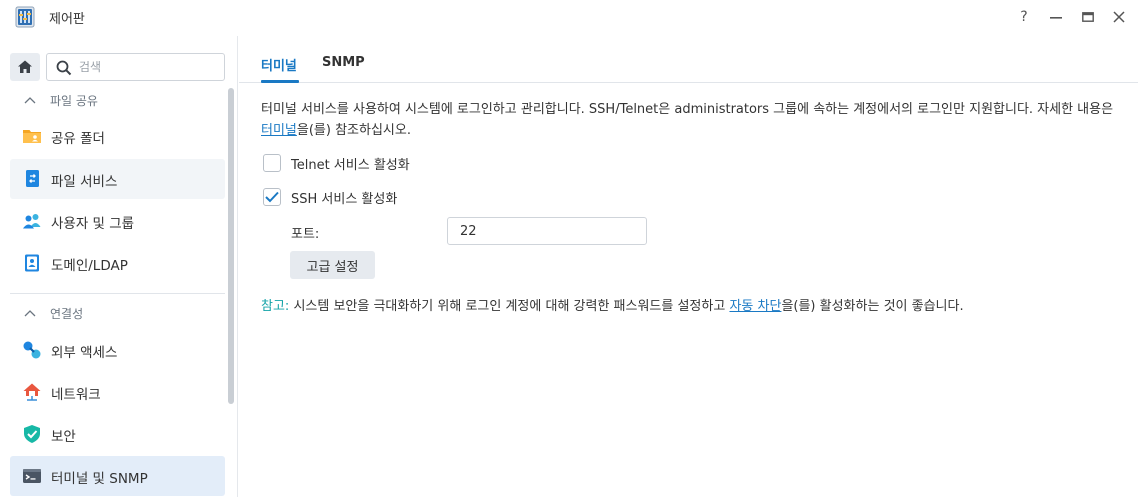  I want to click on advanced-settings-button: 고급 설정, so click(332, 265).